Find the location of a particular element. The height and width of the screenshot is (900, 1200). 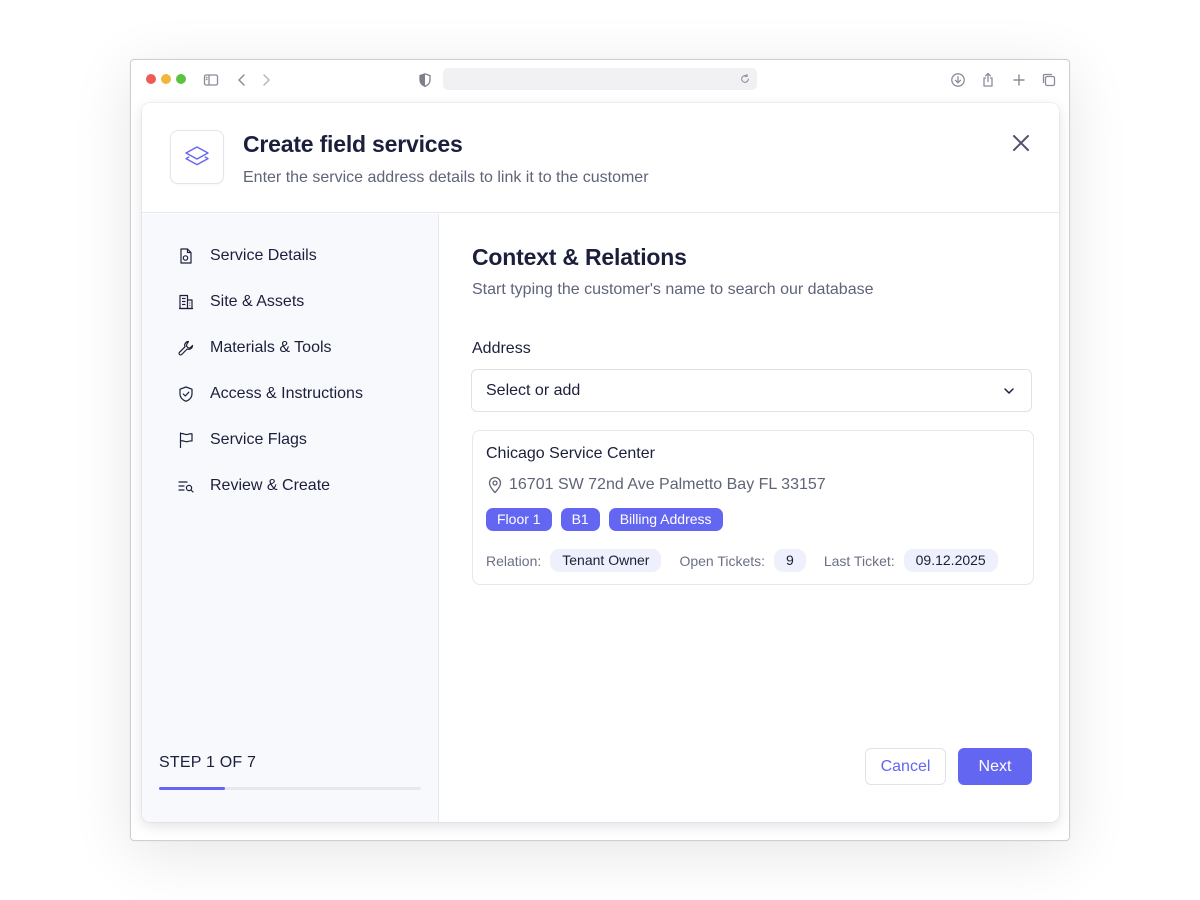

last-ticket-label: Last Ticket: is located at coordinates (859, 560).